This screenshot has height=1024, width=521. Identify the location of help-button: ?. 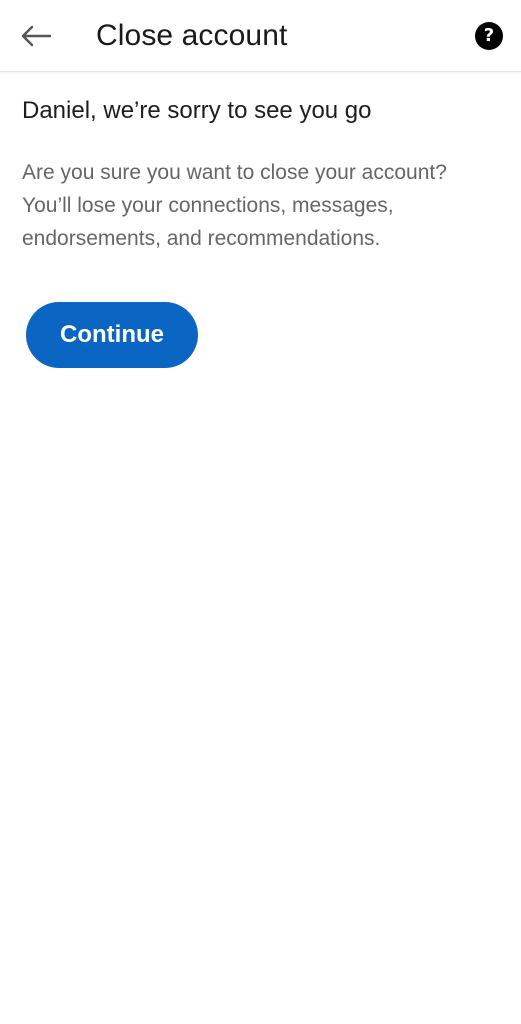
(489, 36).